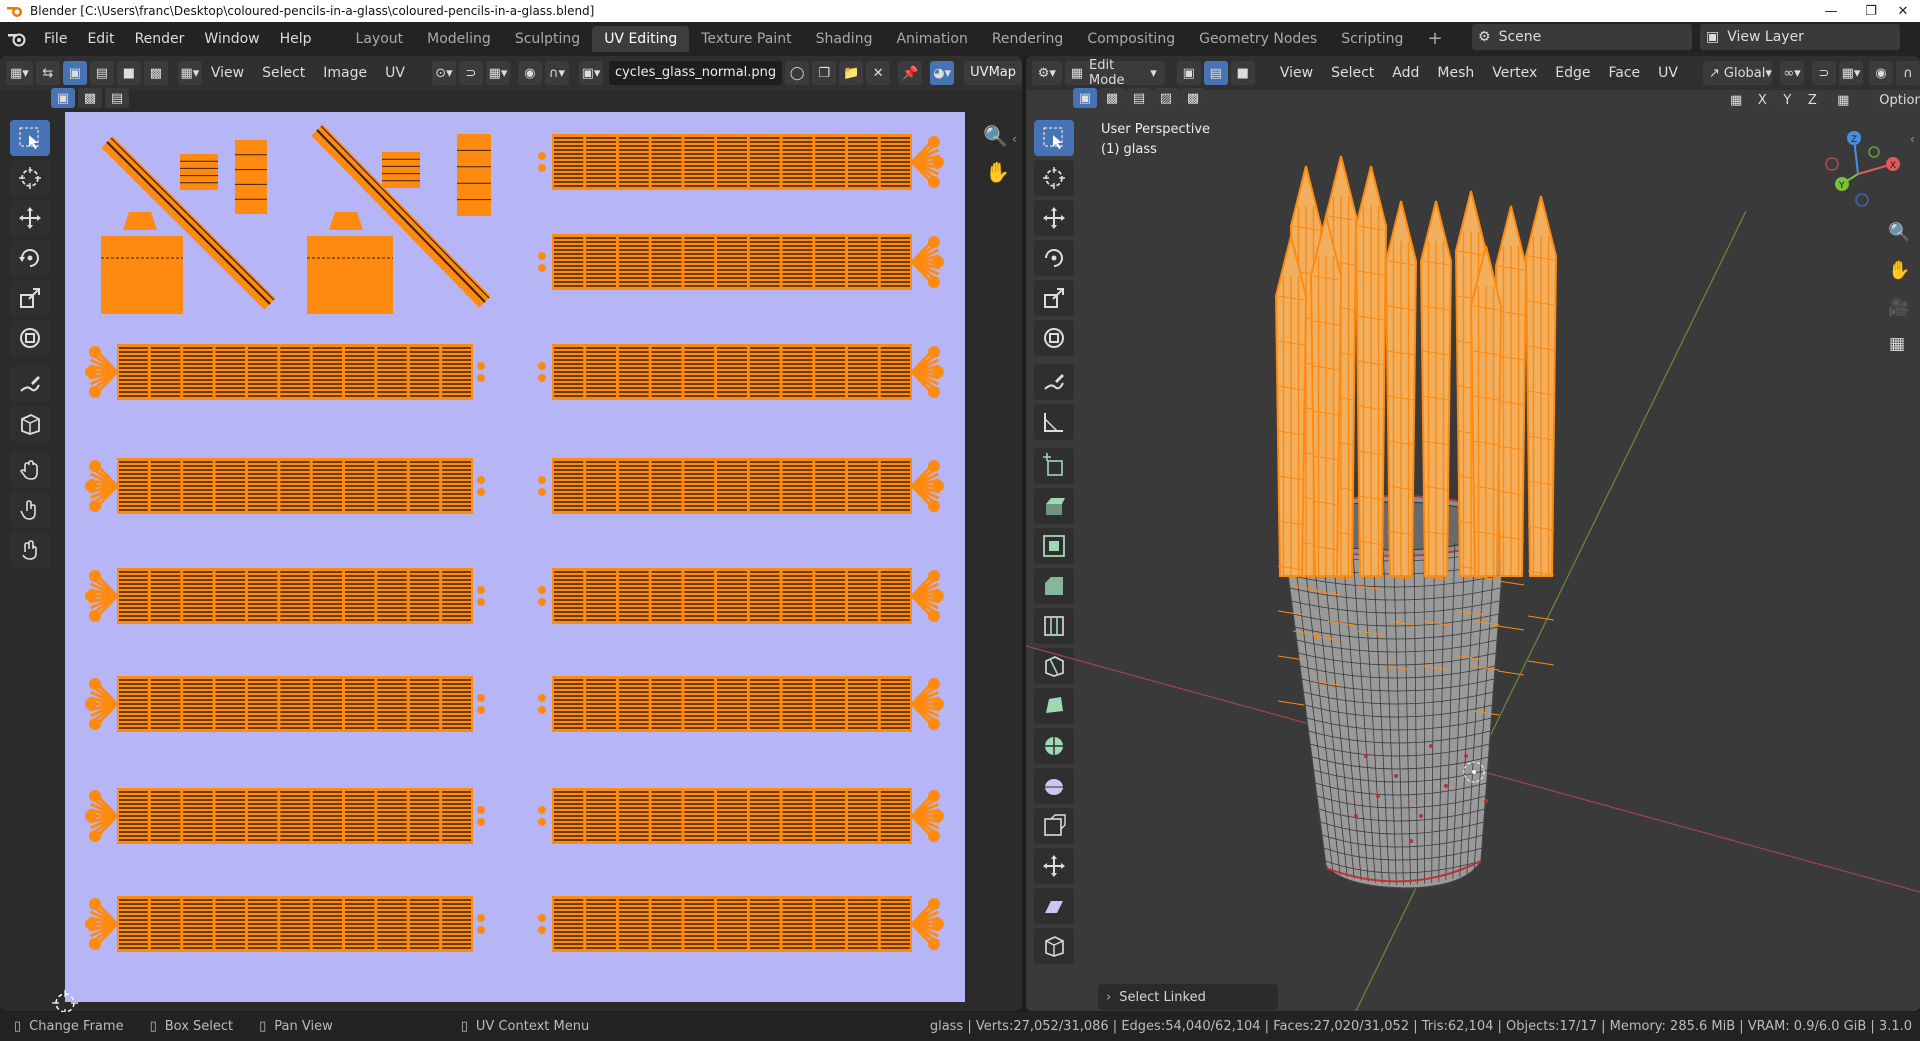 Image resolution: width=1920 pixels, height=1041 pixels. Describe the element at coordinates (1139, 98) in the screenshot. I see `vp-select-subtract-icon: ▤` at that location.